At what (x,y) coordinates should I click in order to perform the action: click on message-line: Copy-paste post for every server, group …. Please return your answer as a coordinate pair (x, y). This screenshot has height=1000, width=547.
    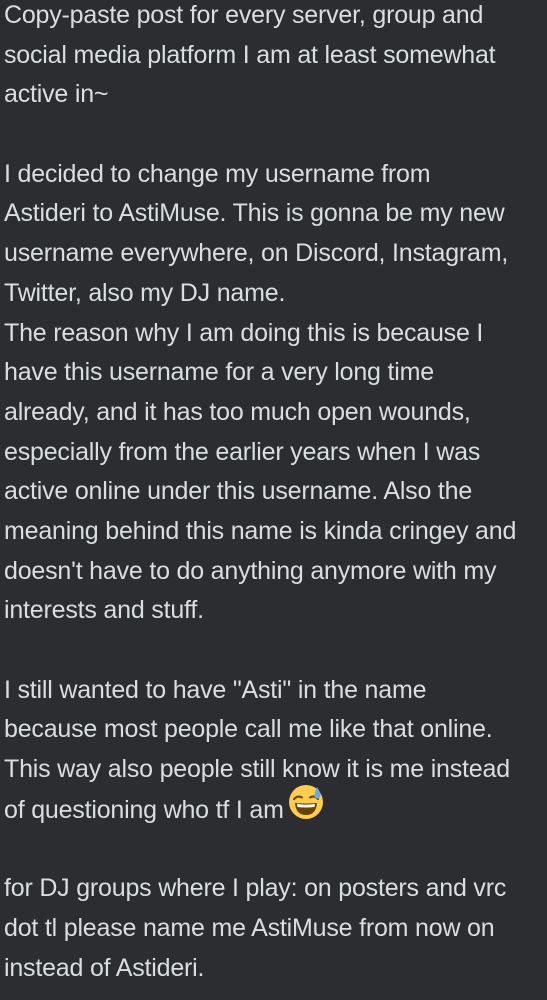
    Looking at the image, I should click on (244, 15).